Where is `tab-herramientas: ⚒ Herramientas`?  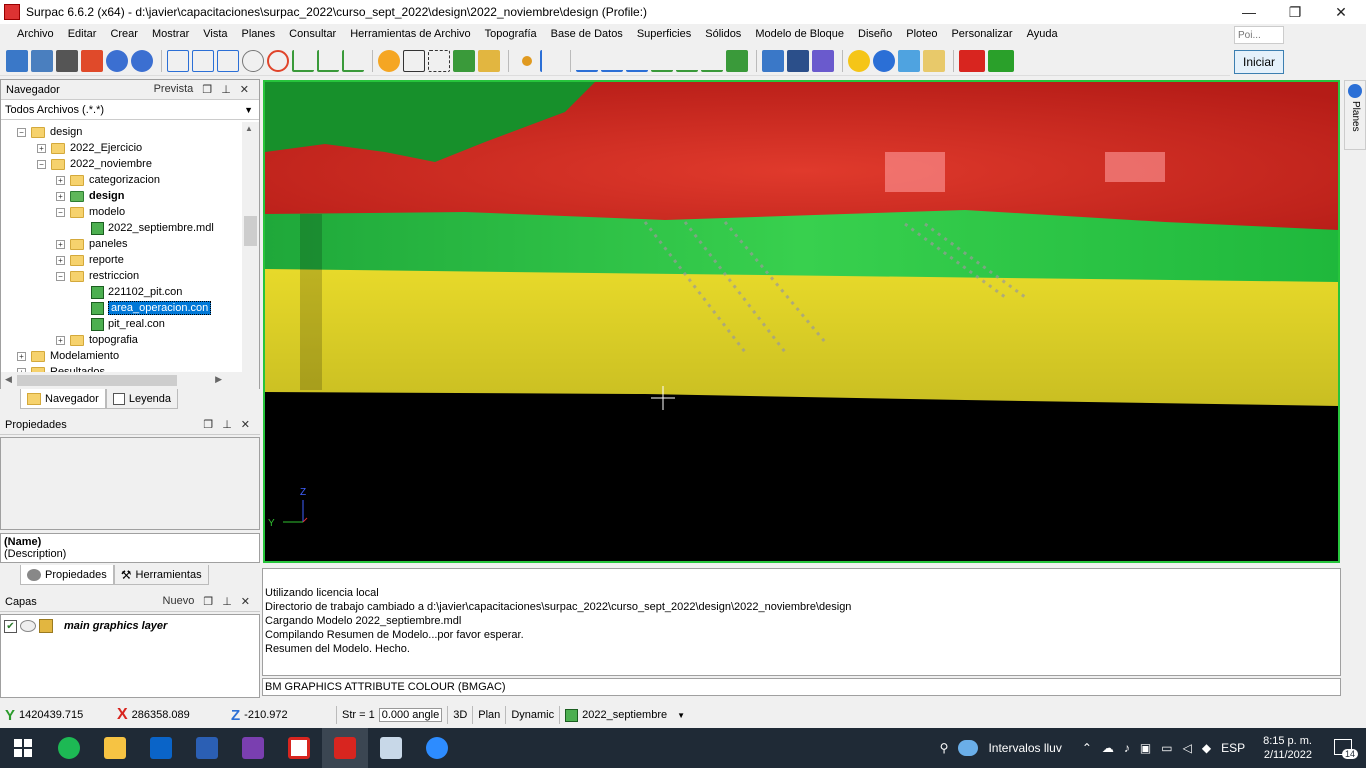
tab-herramientas: ⚒ Herramientas is located at coordinates (161, 575).